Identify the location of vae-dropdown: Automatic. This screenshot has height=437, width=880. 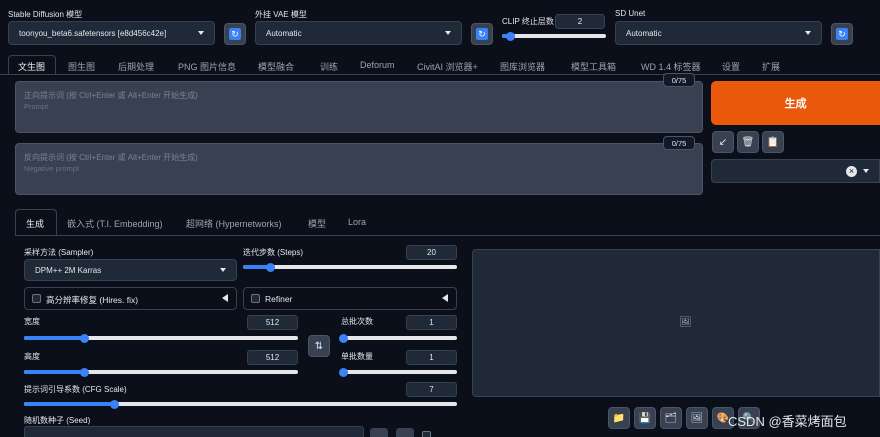
(358, 33).